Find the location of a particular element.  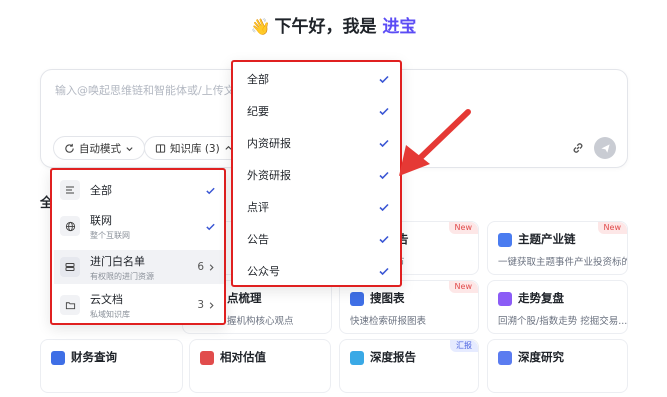

assistant-name: 进宝 is located at coordinates (399, 27).